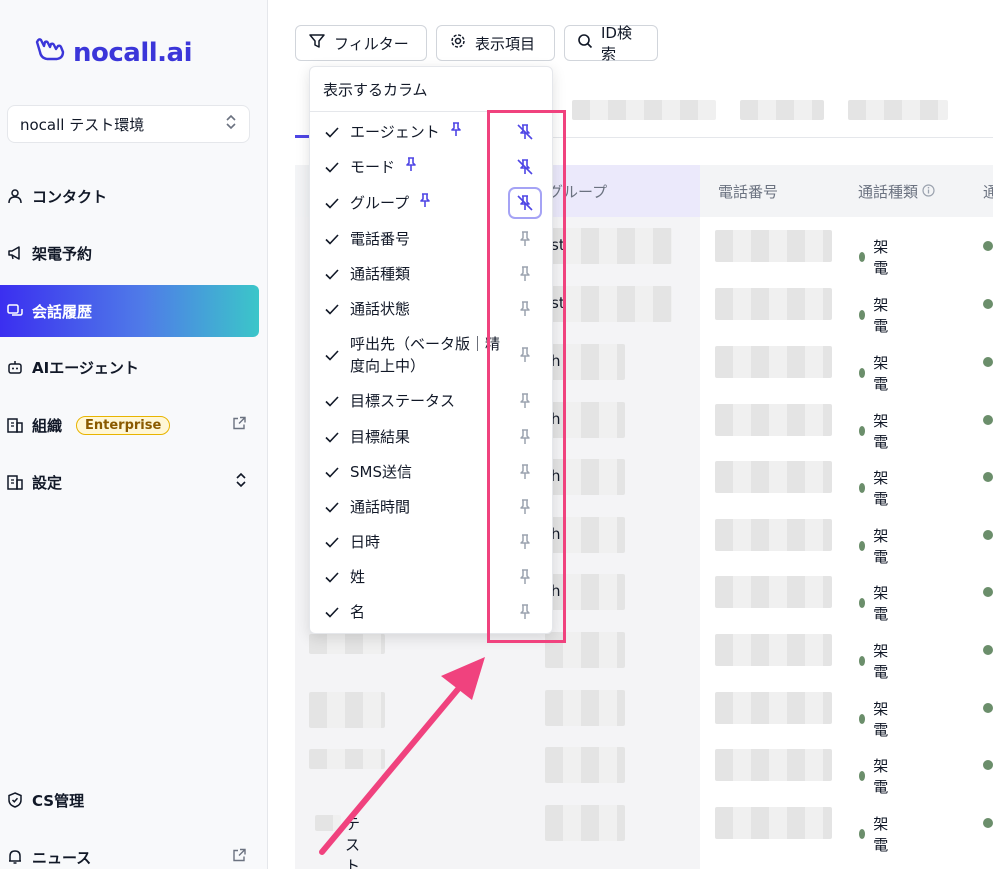 The height and width of the screenshot is (869, 993). What do you see at coordinates (129, 850) in the screenshot?
I see `sidebar-item-news: ニュース` at bounding box center [129, 850].